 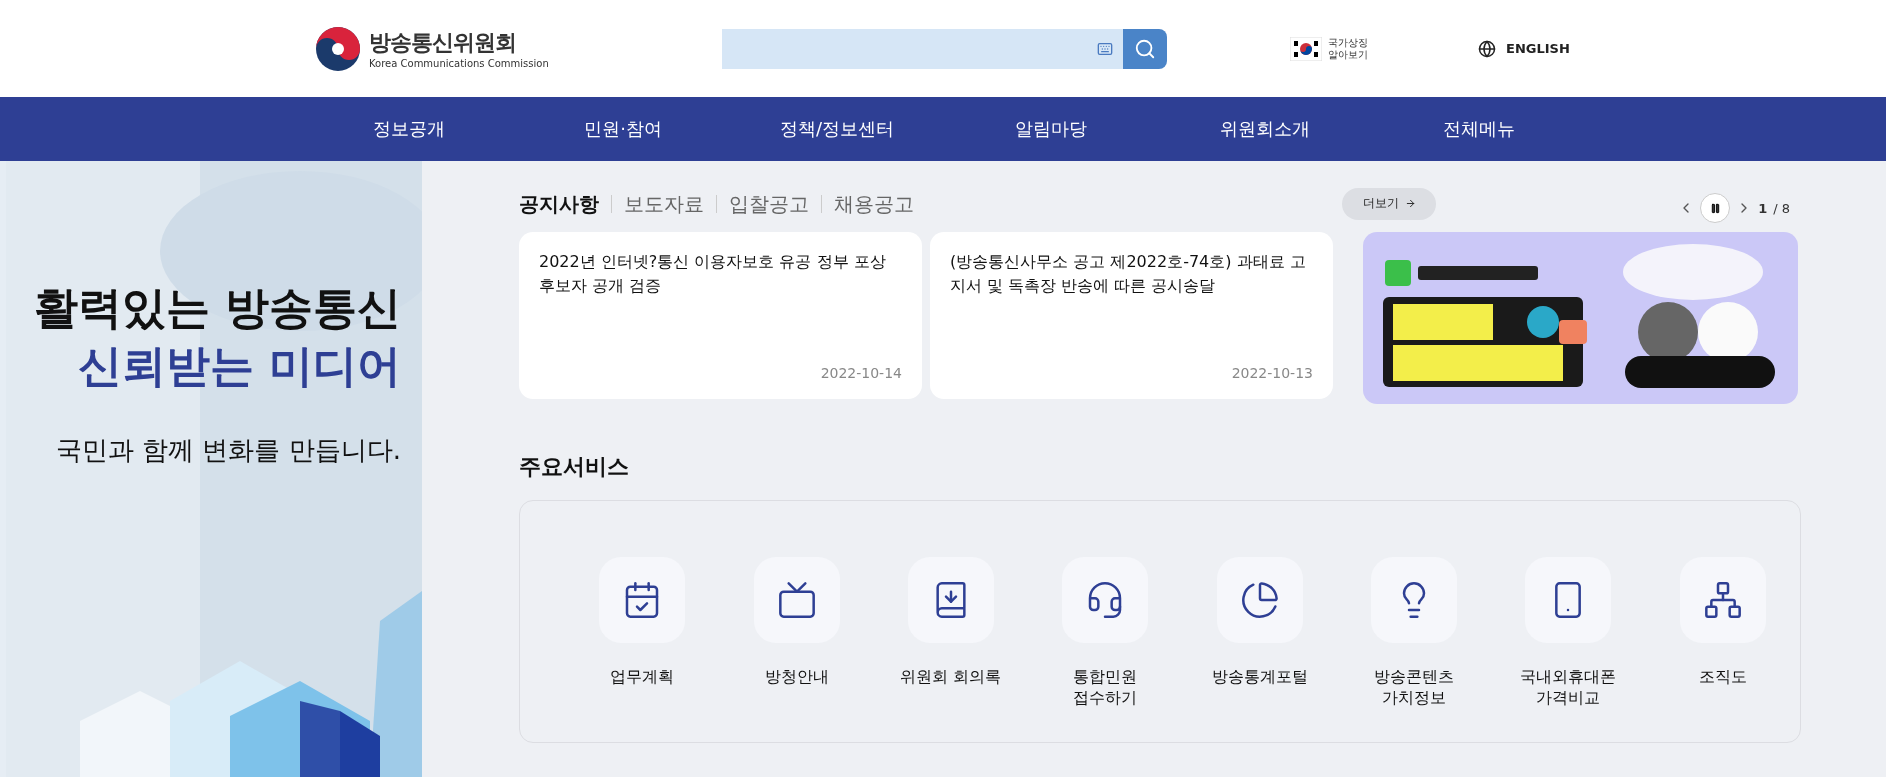 I want to click on site-name: 방송통신위원회, so click(x=459, y=43).